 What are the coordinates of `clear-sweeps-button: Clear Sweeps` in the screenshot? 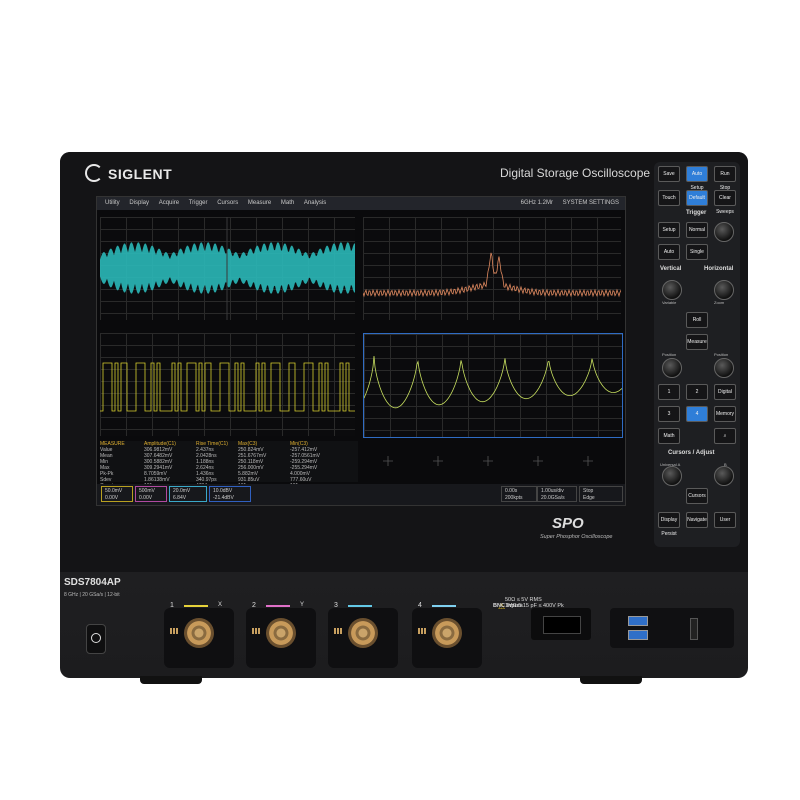 It's located at (725, 202).